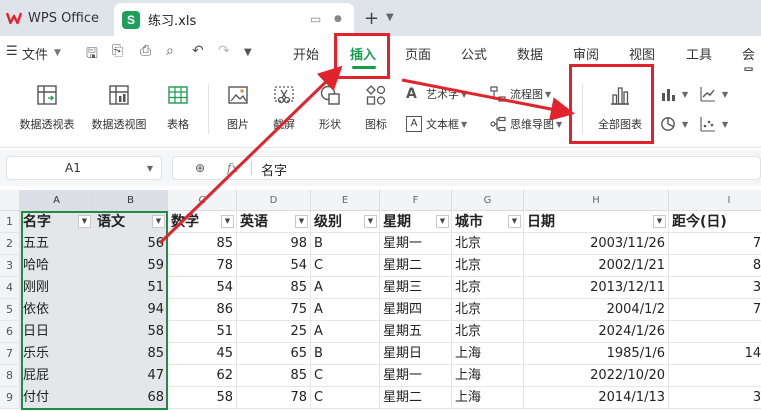 The width and height of the screenshot is (761, 411). Describe the element at coordinates (202, 376) in the screenshot. I see `table-cell: 62` at that location.